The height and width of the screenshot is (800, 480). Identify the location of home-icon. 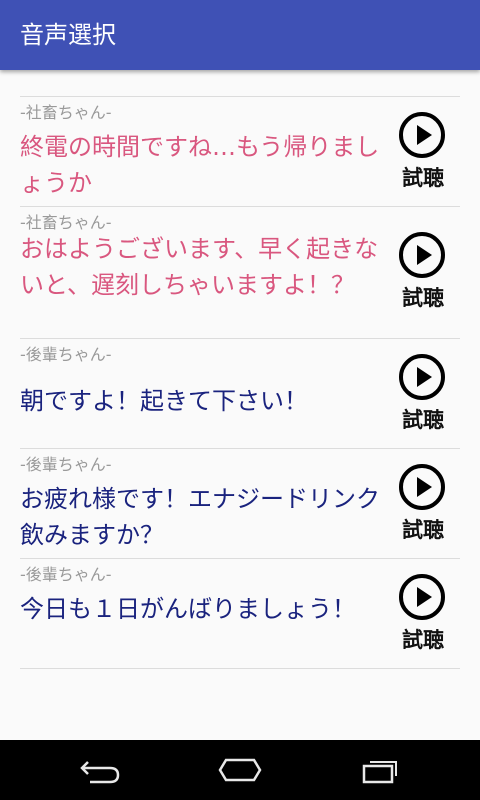
(240, 770).